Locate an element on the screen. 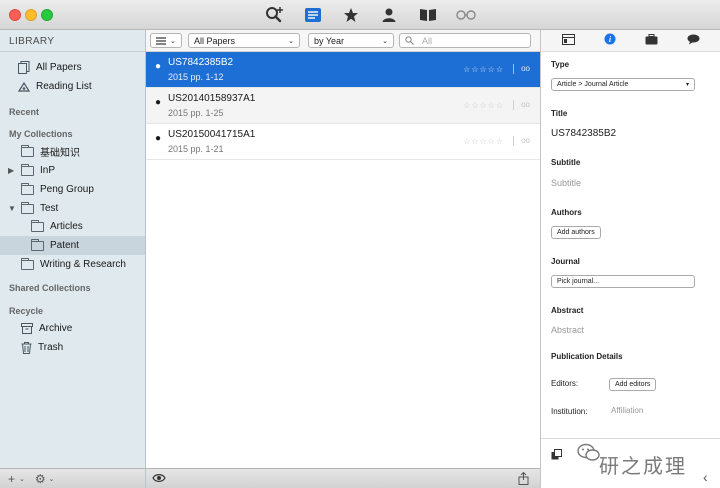 Image resolution: width=720 pixels, height=488 pixels. collection-item-inp: ▶ InP is located at coordinates (72, 170).